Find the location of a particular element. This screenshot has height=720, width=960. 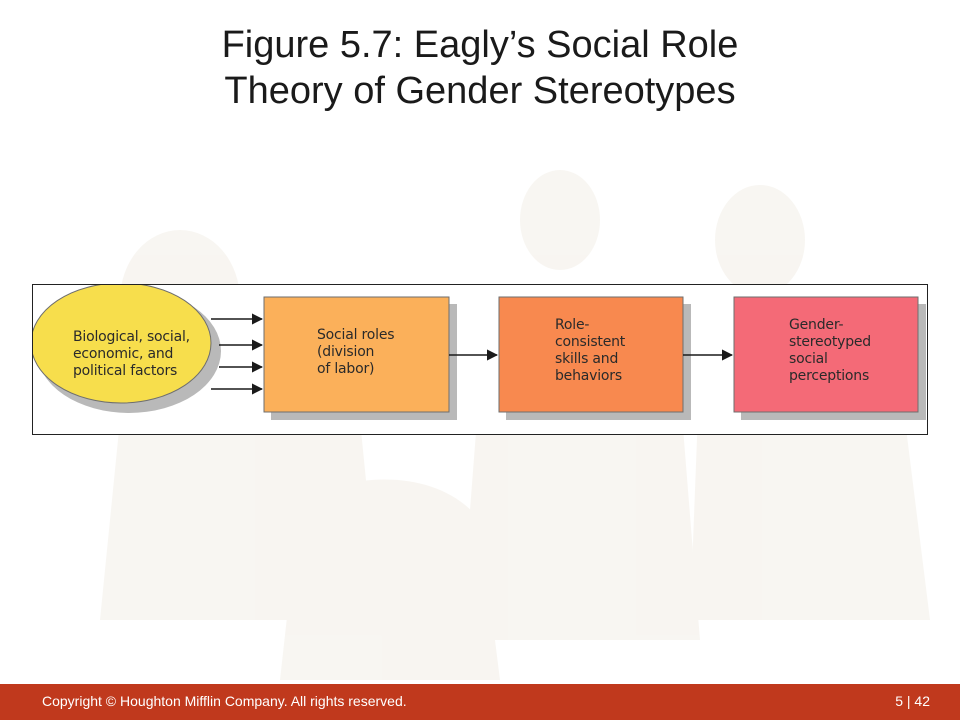

perceptions-line-2: stereotyped is located at coordinates (830, 342).